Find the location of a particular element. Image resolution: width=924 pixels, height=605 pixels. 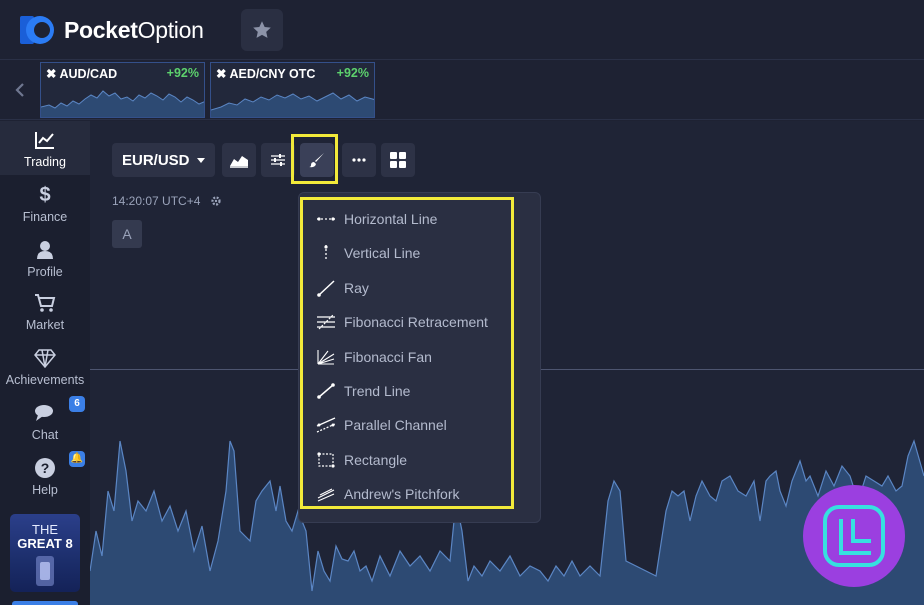

sidebar-item-label: Achievements is located at coordinates (45, 380).